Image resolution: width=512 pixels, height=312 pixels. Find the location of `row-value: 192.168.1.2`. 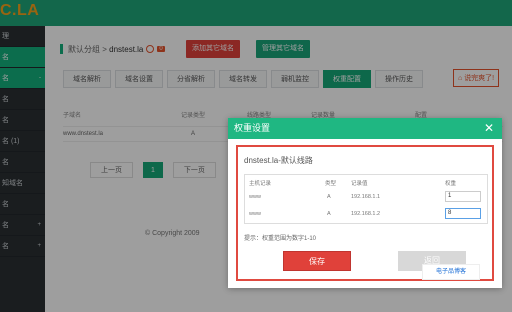

row-value: 192.168.1.2 is located at coordinates (366, 214).